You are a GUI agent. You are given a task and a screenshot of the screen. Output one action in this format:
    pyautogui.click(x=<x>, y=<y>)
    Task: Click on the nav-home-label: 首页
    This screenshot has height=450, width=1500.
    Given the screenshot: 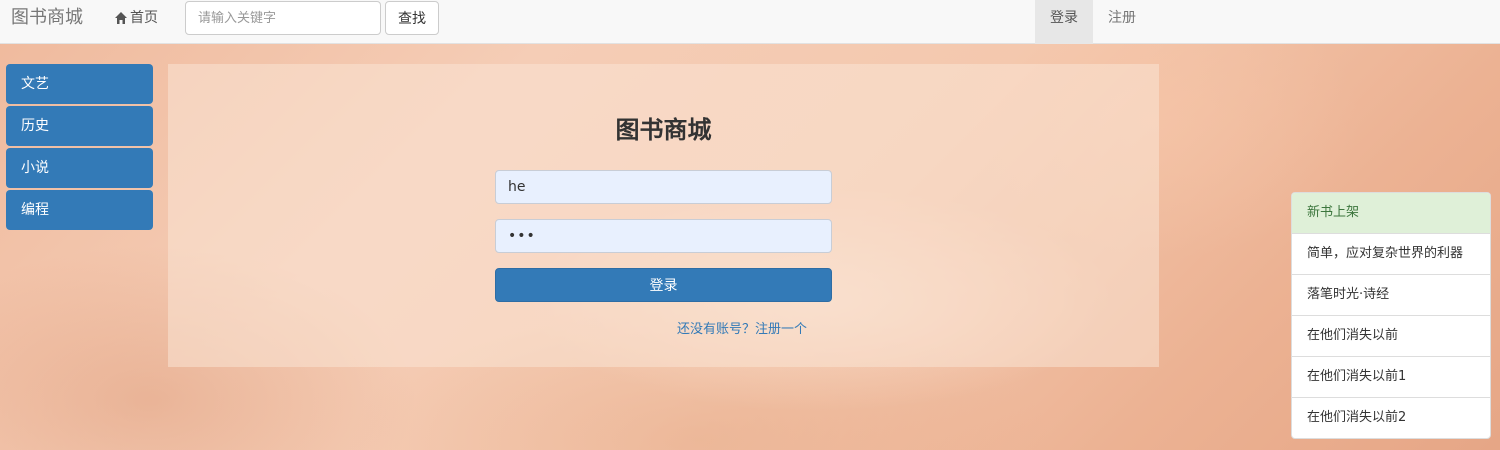 What is the action you would take?
    pyautogui.click(x=144, y=18)
    